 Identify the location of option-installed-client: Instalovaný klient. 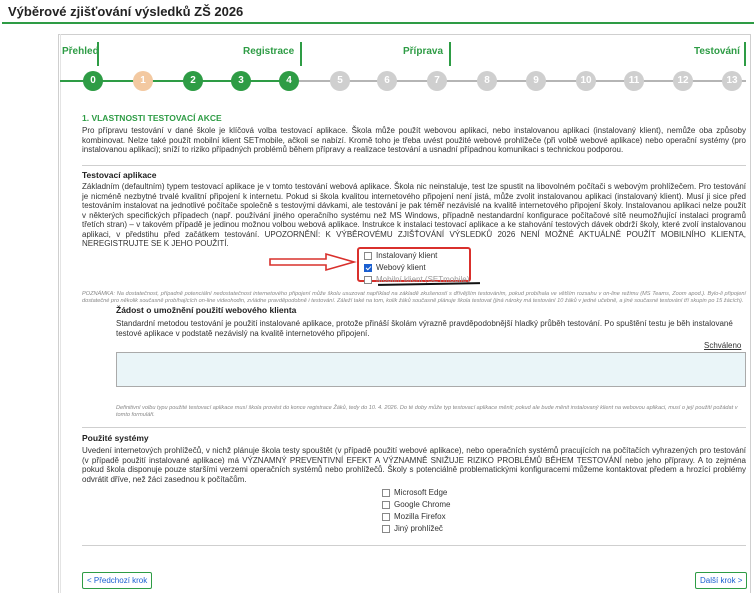
(400, 255).